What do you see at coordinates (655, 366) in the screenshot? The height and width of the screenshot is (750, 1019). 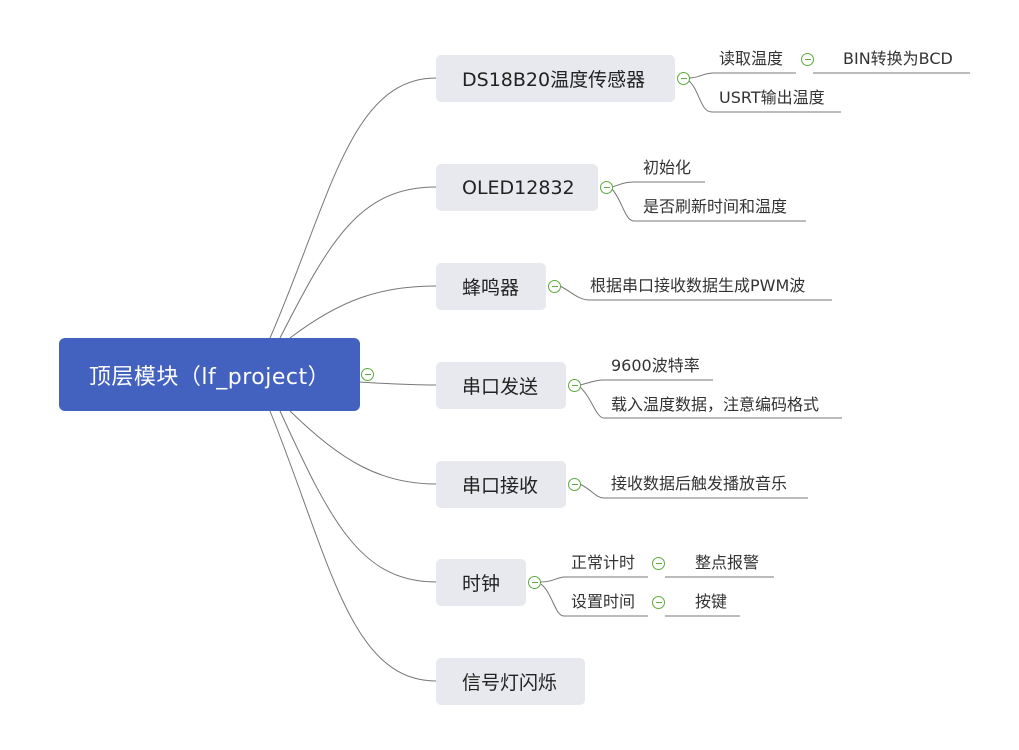 I see `subtopic-baud: 9600波特率` at bounding box center [655, 366].